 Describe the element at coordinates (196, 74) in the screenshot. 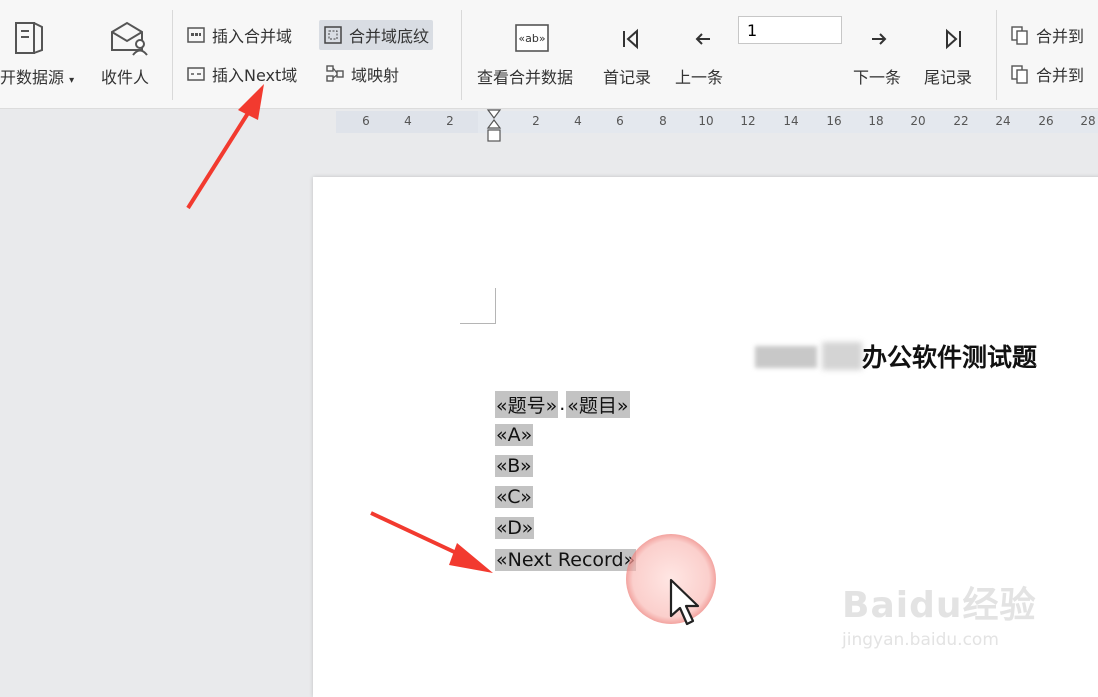

I see `next-field-icon` at that location.